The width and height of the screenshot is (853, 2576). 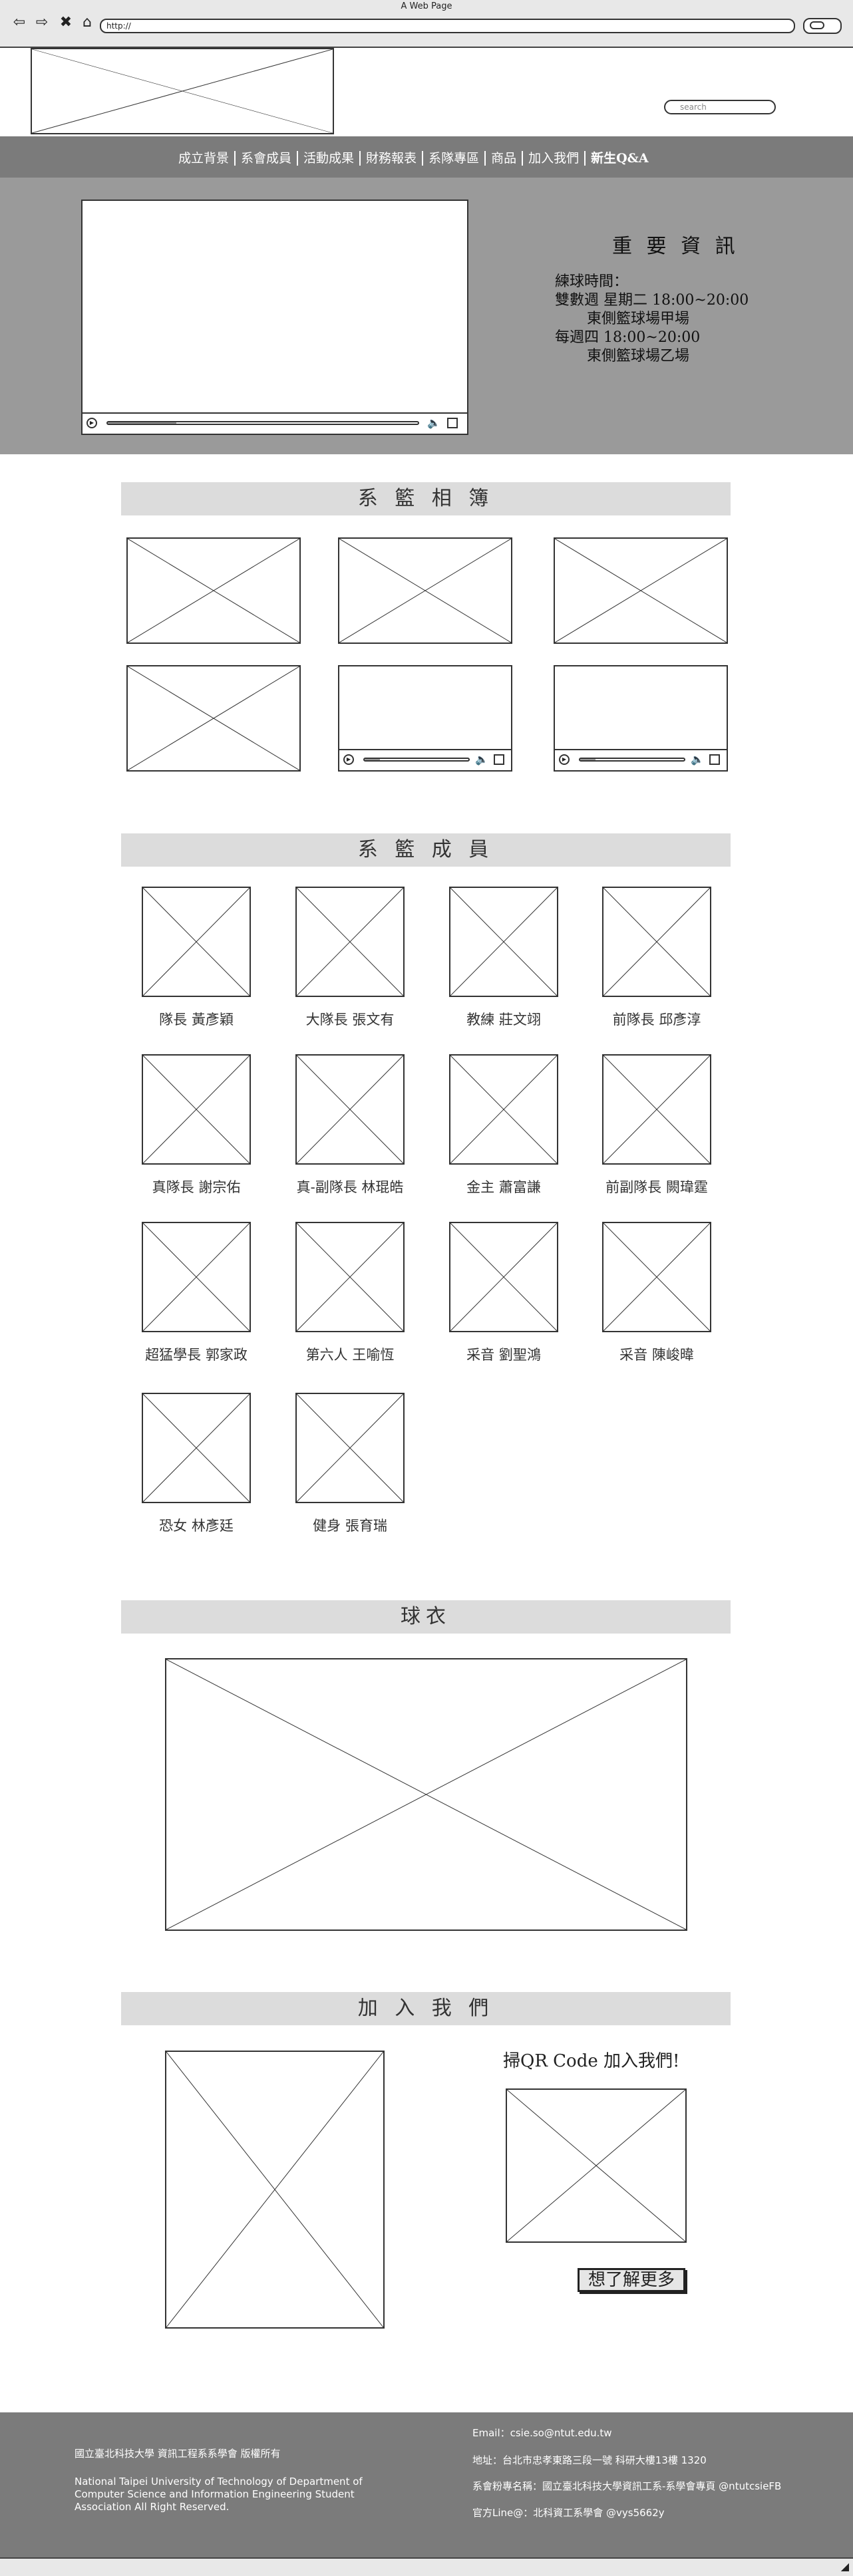 What do you see at coordinates (447, 26) in the screenshot?
I see `url-input: http://` at bounding box center [447, 26].